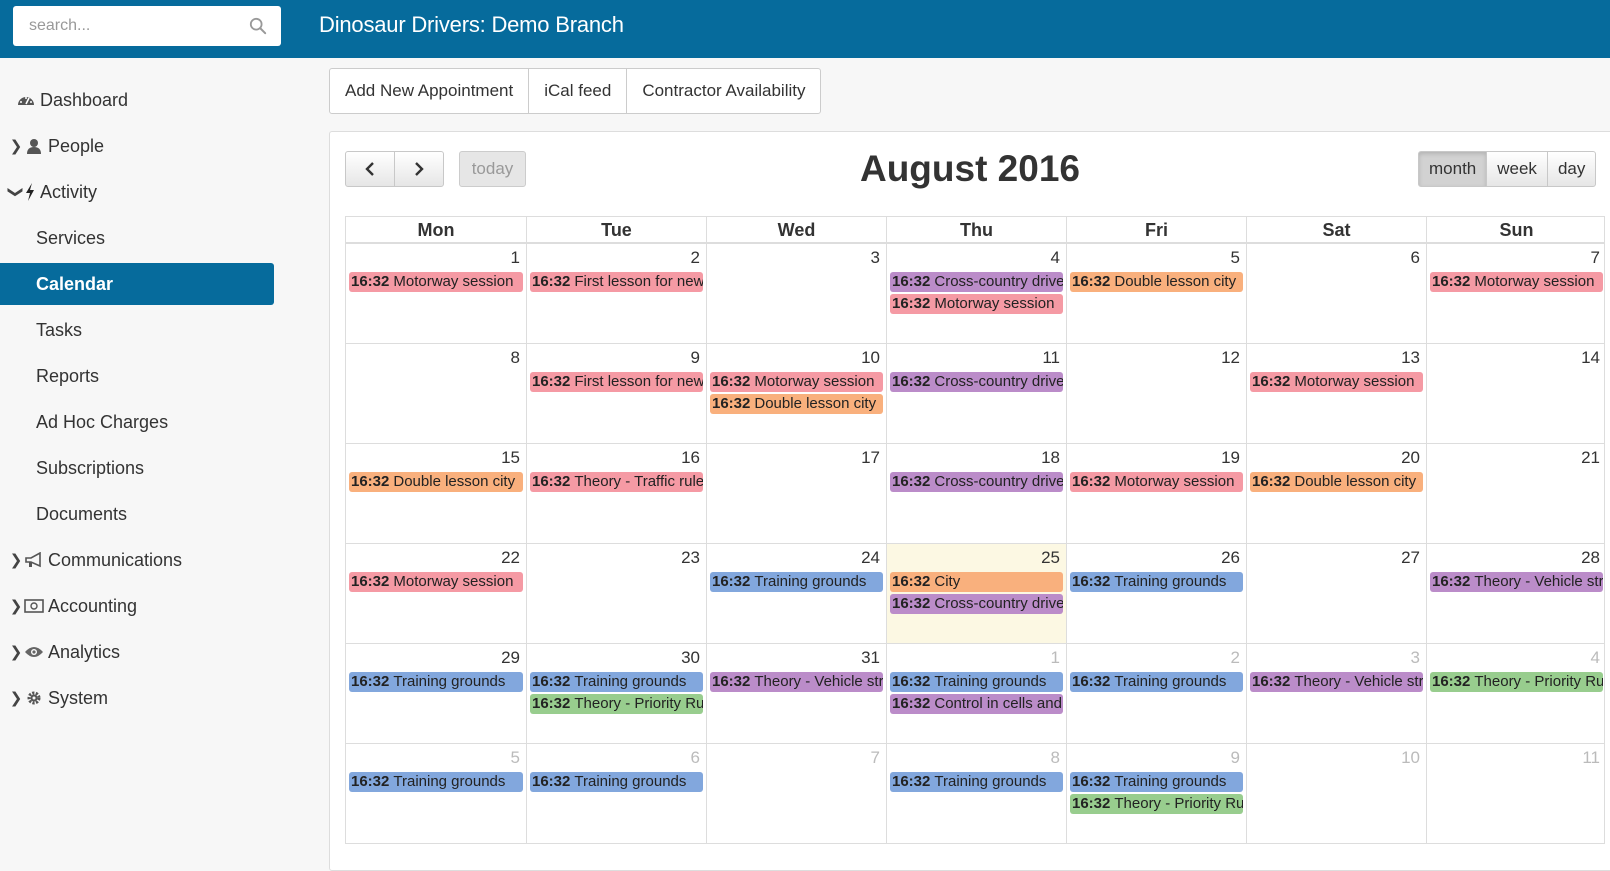 This screenshot has width=1610, height=871. I want to click on sidebar-item-activity: ❯ Activity, so click(48, 192).